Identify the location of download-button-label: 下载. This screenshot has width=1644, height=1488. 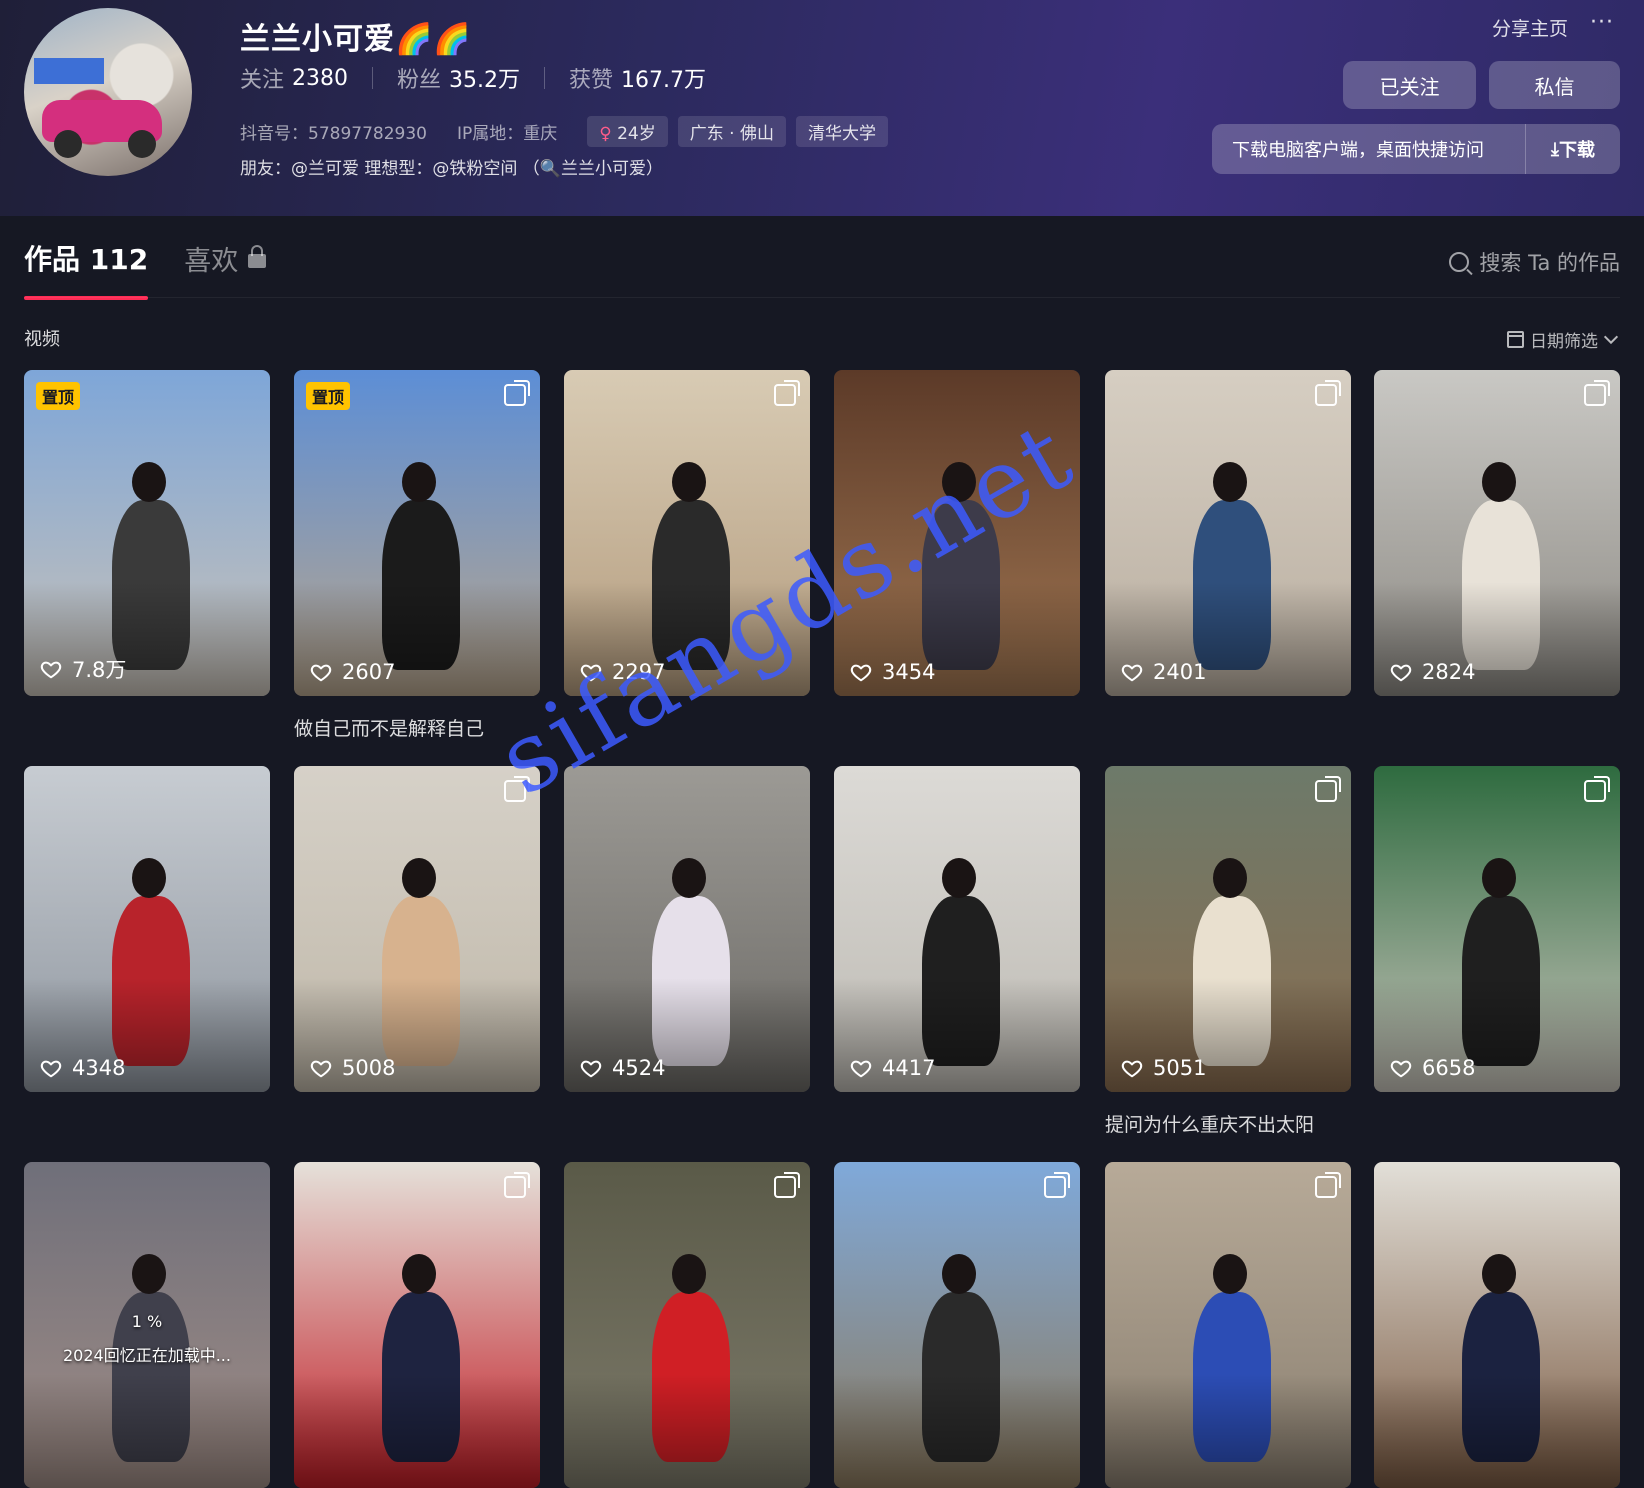
(1576, 150).